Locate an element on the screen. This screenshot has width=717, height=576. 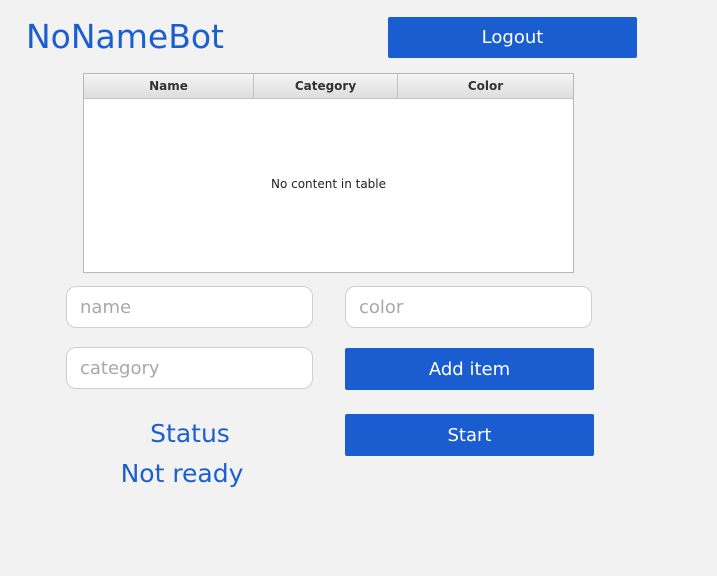
start-button: Start is located at coordinates (469, 435).